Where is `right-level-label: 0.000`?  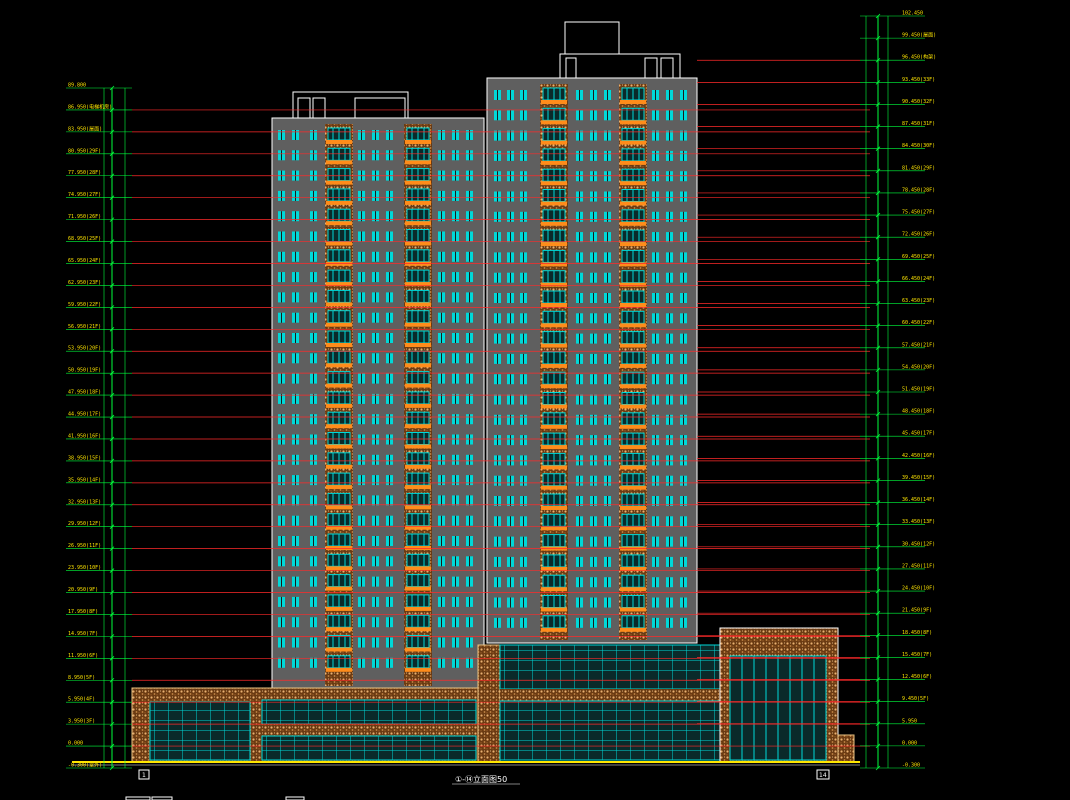
right-level-label: 0.000 is located at coordinates (909, 743).